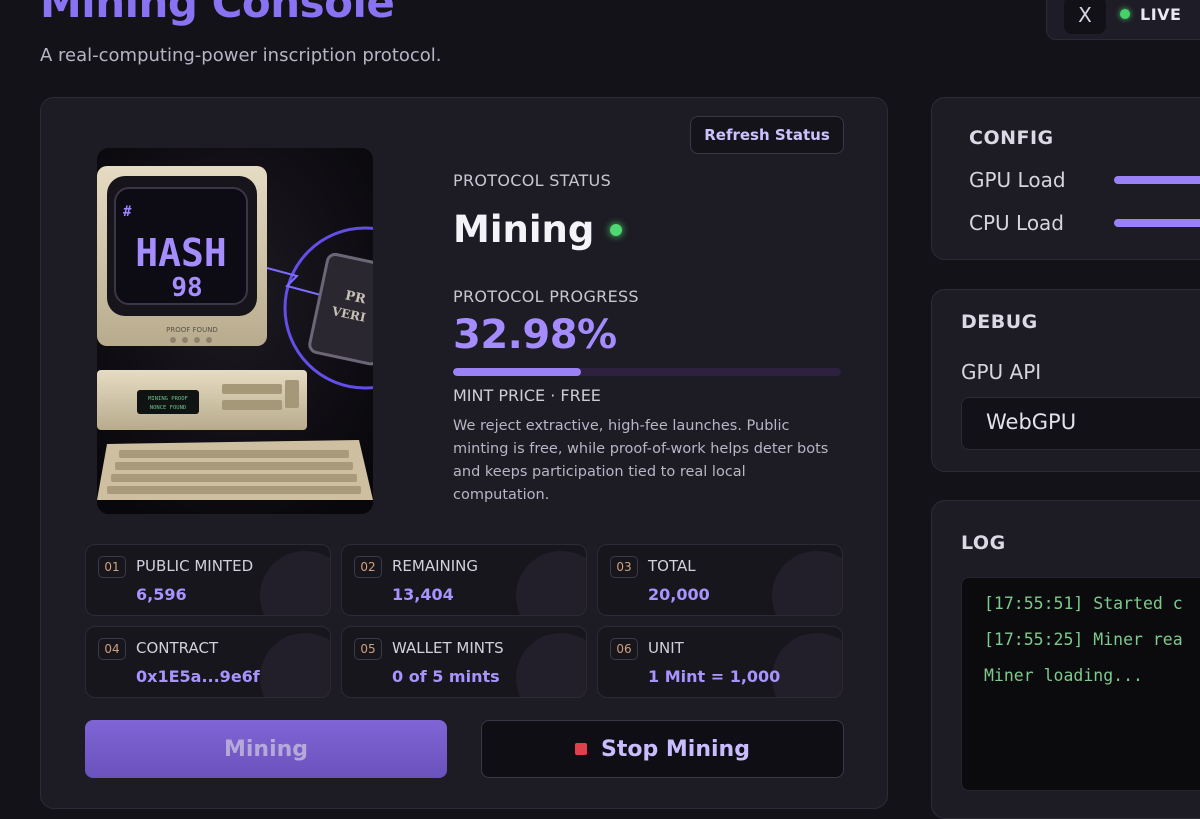 The image size is (1200, 819). Describe the element at coordinates (1017, 180) in the screenshot. I see `gpu-load-label: GPU Load` at that location.